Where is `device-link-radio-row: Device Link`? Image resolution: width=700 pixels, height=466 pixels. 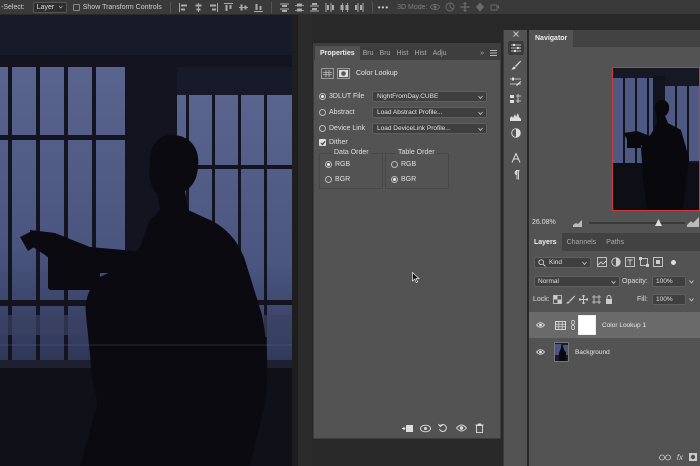
device-link-radio-row: Device Link is located at coordinates (342, 128).